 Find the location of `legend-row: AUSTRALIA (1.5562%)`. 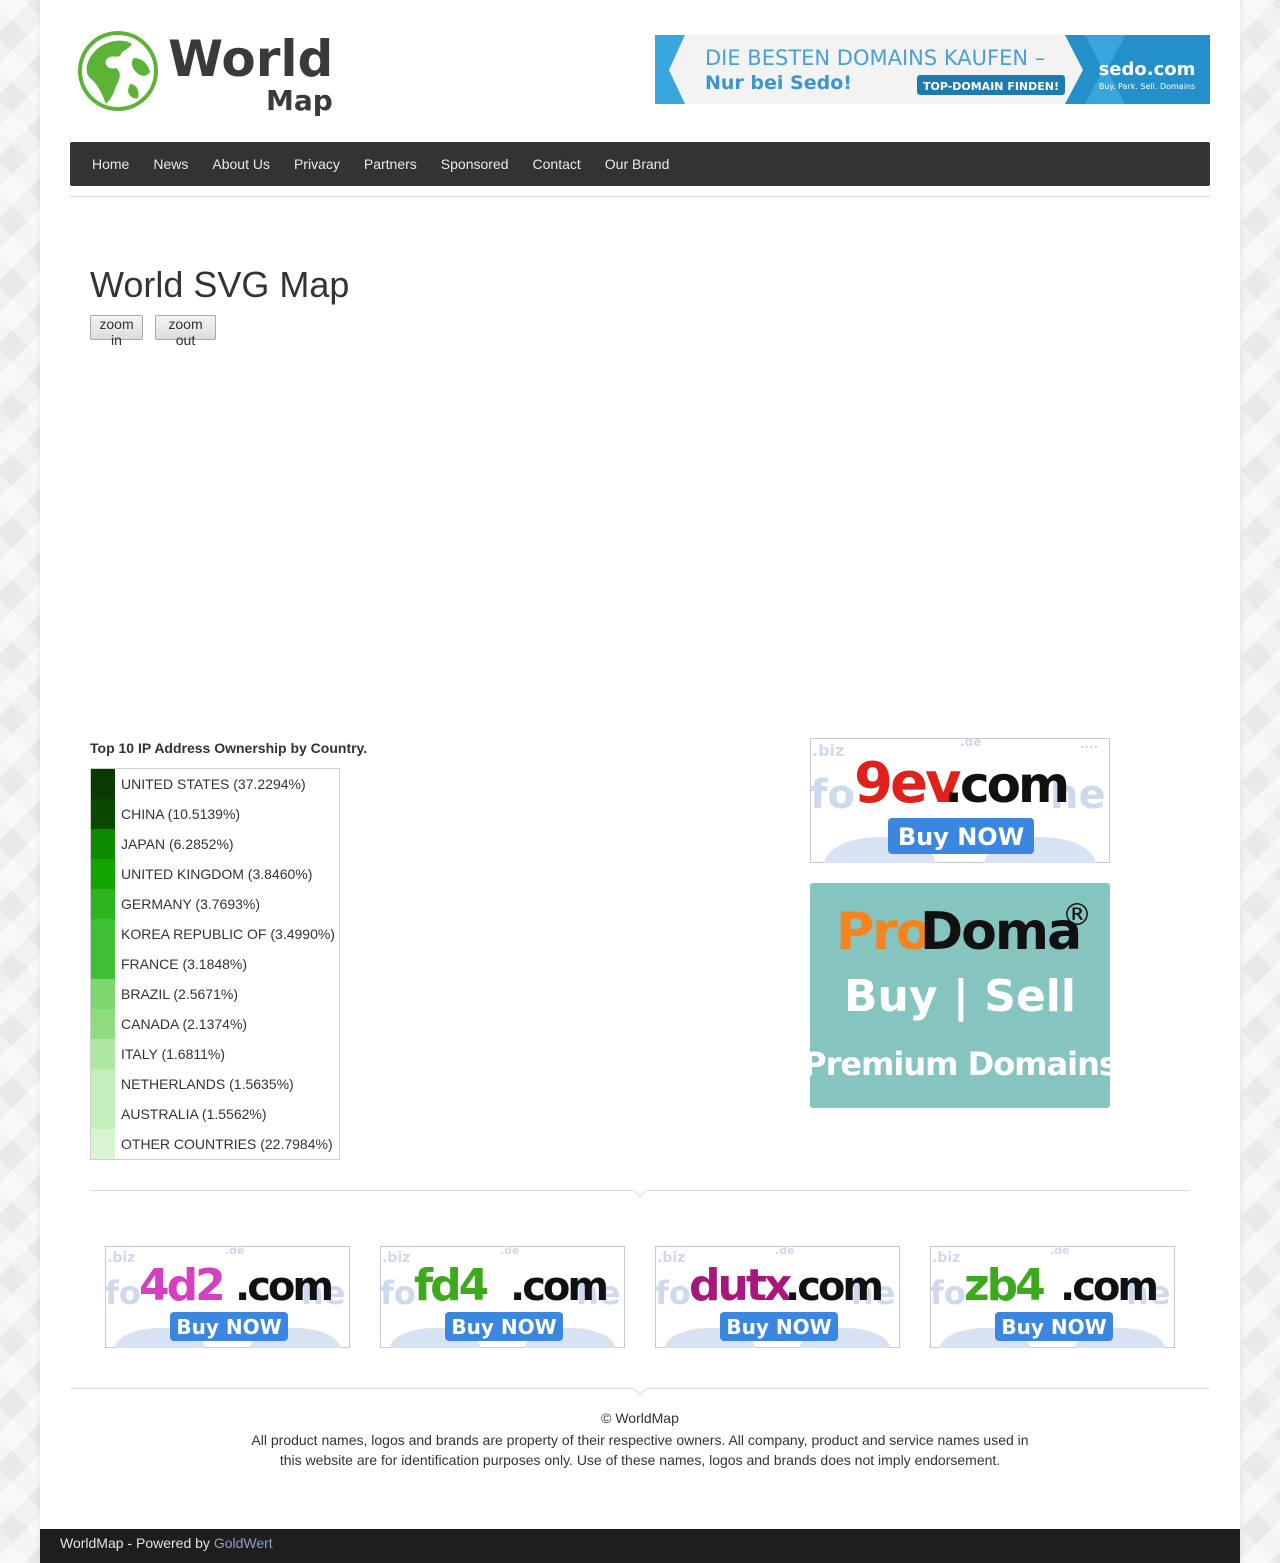

legend-row: AUSTRALIA (1.5562%) is located at coordinates (215, 1114).